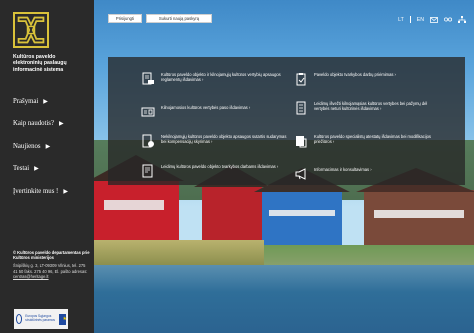 The height and width of the screenshot is (333, 474). What do you see at coordinates (52, 101) in the screenshot?
I see `nav-item-prasymai: Prašymai ▶` at bounding box center [52, 101].